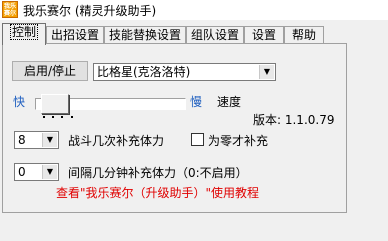  Describe the element at coordinates (22, 172) in the screenshot. I see `interval-value: 0` at that location.